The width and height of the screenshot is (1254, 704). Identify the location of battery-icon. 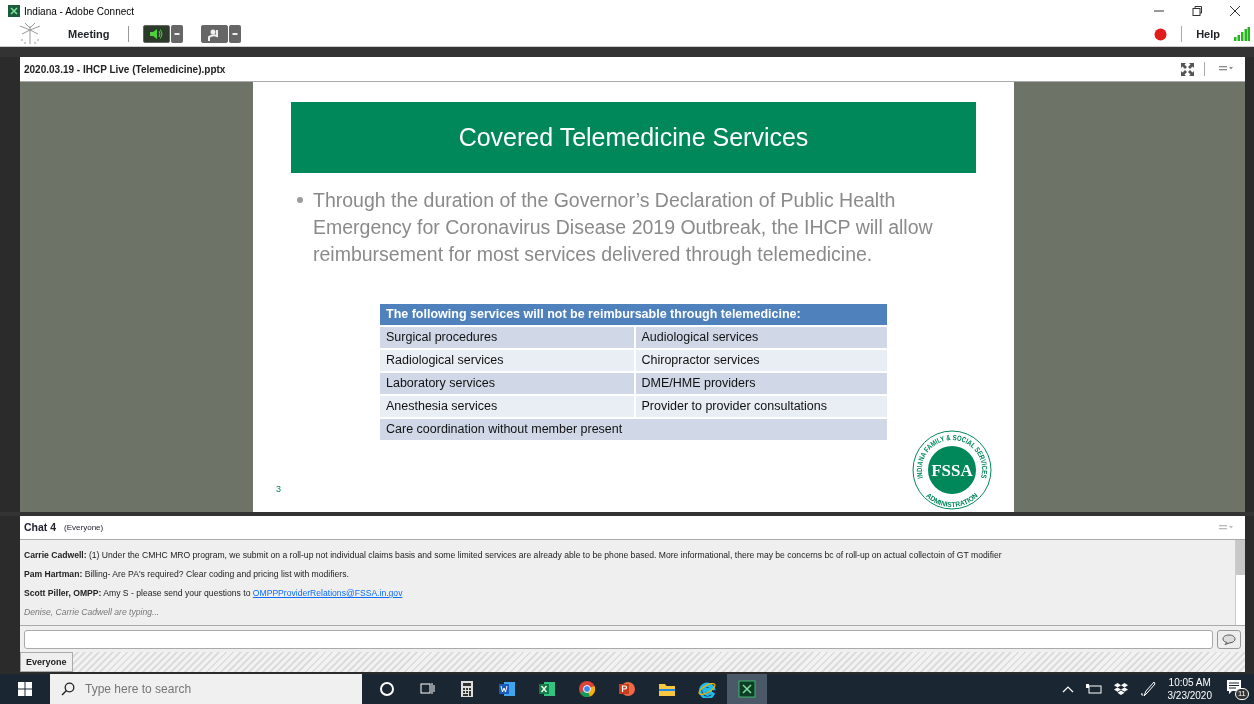
(1093, 689).